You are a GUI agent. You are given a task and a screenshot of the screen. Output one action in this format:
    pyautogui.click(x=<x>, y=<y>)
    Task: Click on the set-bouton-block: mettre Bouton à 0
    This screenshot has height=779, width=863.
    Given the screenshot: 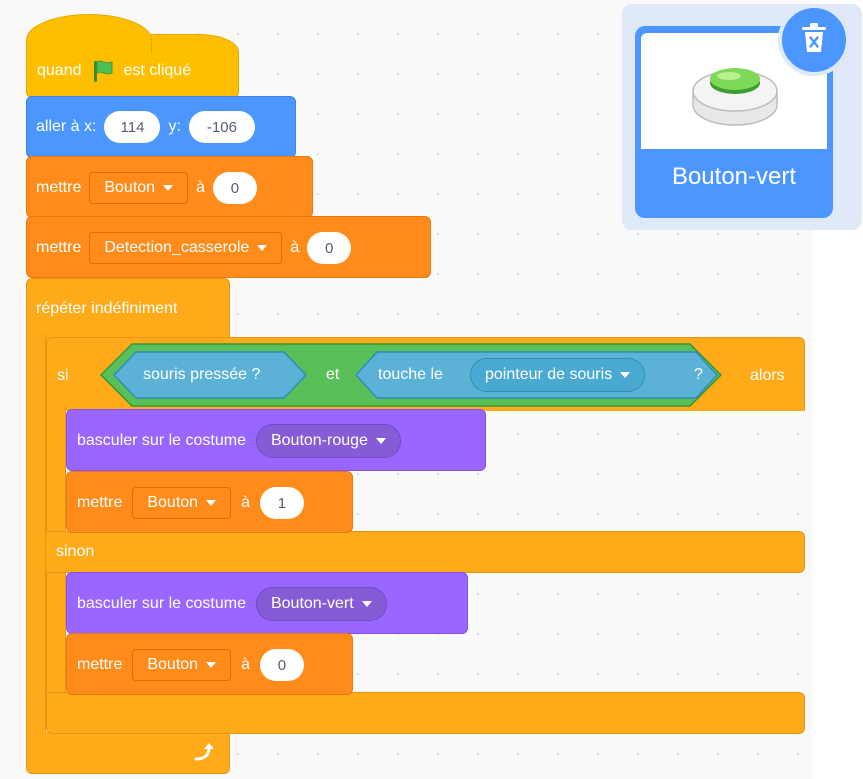 What is the action you would take?
    pyautogui.click(x=169, y=187)
    